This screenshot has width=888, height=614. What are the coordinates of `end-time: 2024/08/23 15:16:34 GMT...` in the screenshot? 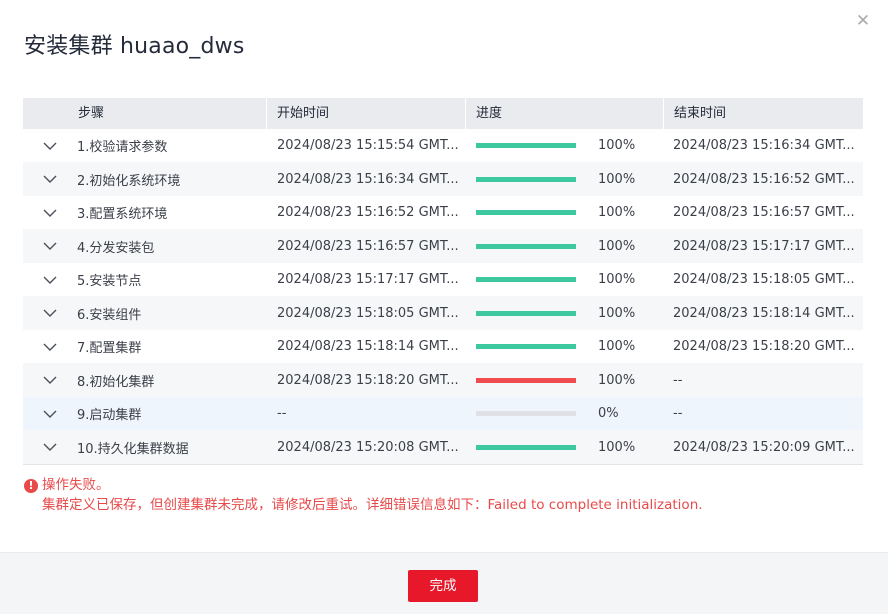 It's located at (764, 145).